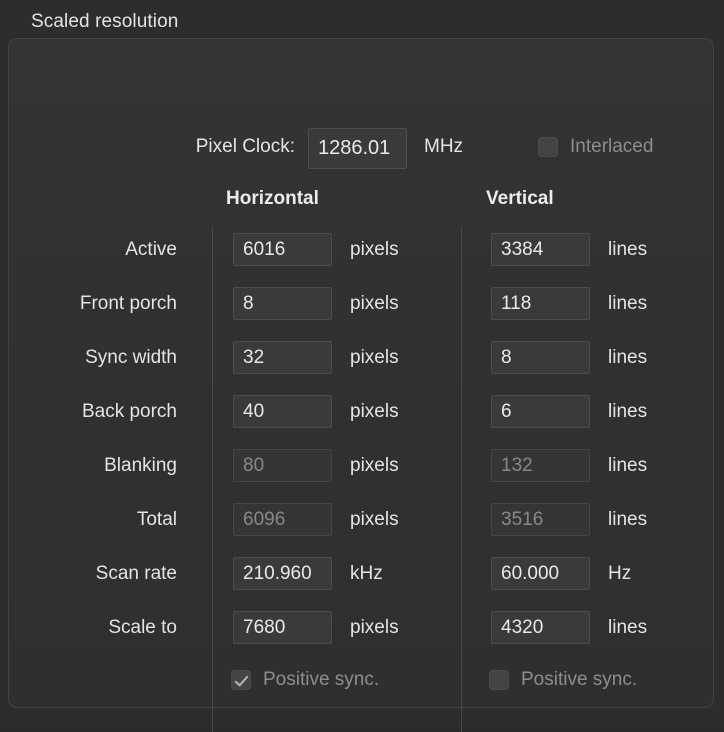  What do you see at coordinates (212, 479) in the screenshot?
I see `column-separator-horizontal` at bounding box center [212, 479].